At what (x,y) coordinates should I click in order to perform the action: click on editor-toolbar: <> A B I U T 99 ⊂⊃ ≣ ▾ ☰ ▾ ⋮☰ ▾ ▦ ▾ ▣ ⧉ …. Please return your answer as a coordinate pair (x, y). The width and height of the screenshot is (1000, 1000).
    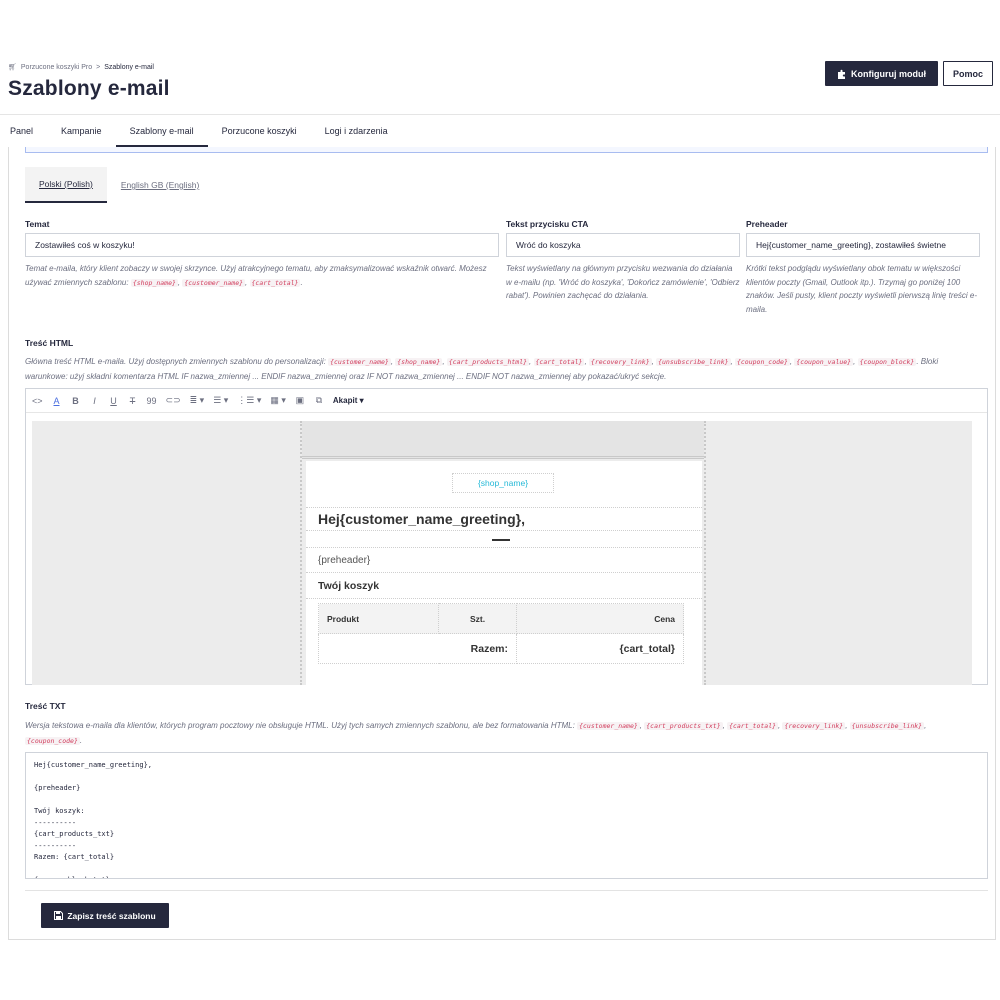
    Looking at the image, I should click on (506, 401).